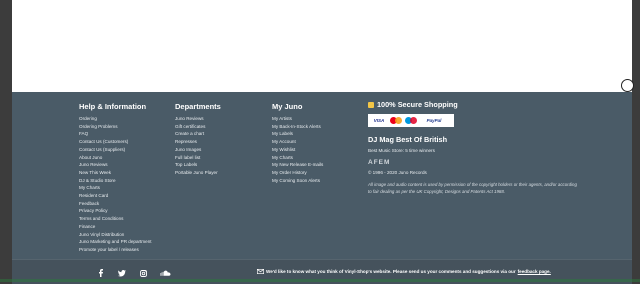 The height and width of the screenshot is (284, 640). What do you see at coordinates (115, 181) in the screenshot?
I see `help-link: DJ & Studio Store` at bounding box center [115, 181].